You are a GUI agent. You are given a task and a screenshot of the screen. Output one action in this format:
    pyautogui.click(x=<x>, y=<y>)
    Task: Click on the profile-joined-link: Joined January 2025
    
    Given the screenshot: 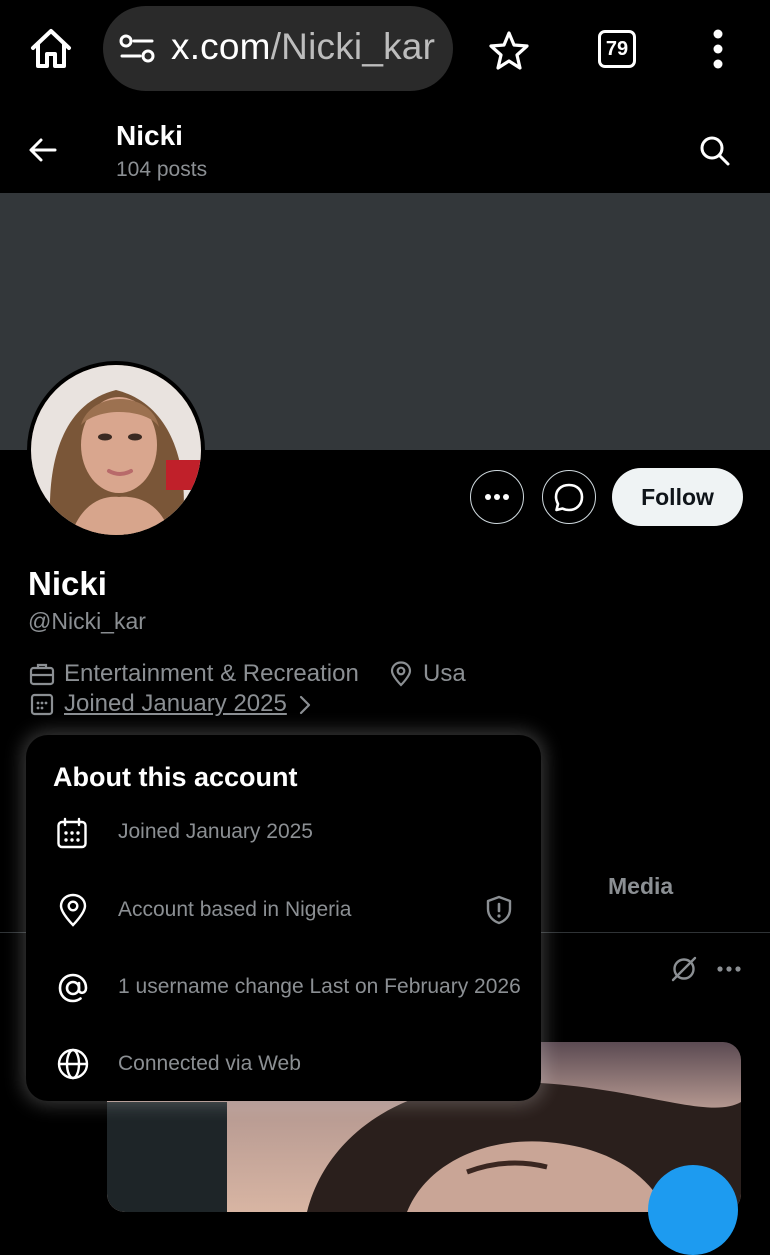 What is the action you would take?
    pyautogui.click(x=175, y=704)
    